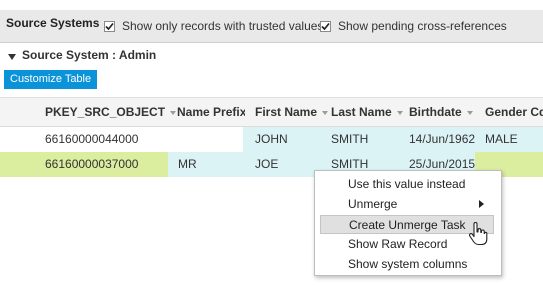 This screenshot has width=543, height=285. What do you see at coordinates (437, 139) in the screenshot?
I see `table-cell: 14/Jun/1962` at bounding box center [437, 139].